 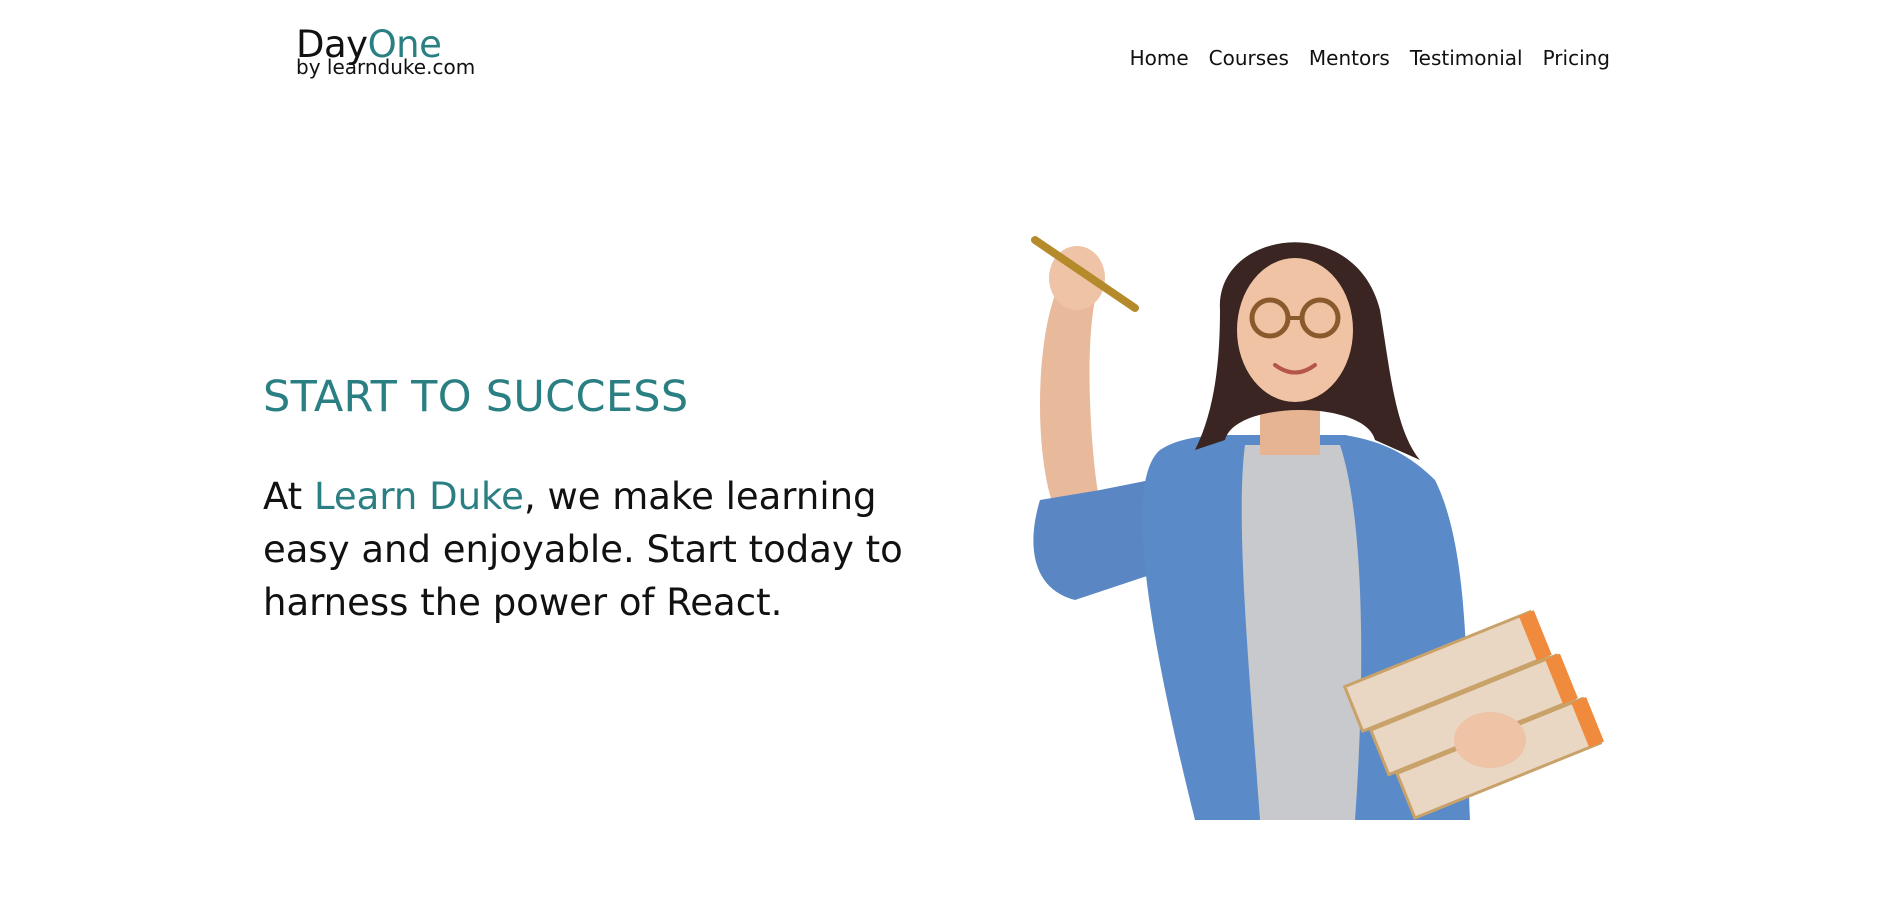 What do you see at coordinates (1466, 58) in the screenshot?
I see `nav-testimonial: Testimonial` at bounding box center [1466, 58].